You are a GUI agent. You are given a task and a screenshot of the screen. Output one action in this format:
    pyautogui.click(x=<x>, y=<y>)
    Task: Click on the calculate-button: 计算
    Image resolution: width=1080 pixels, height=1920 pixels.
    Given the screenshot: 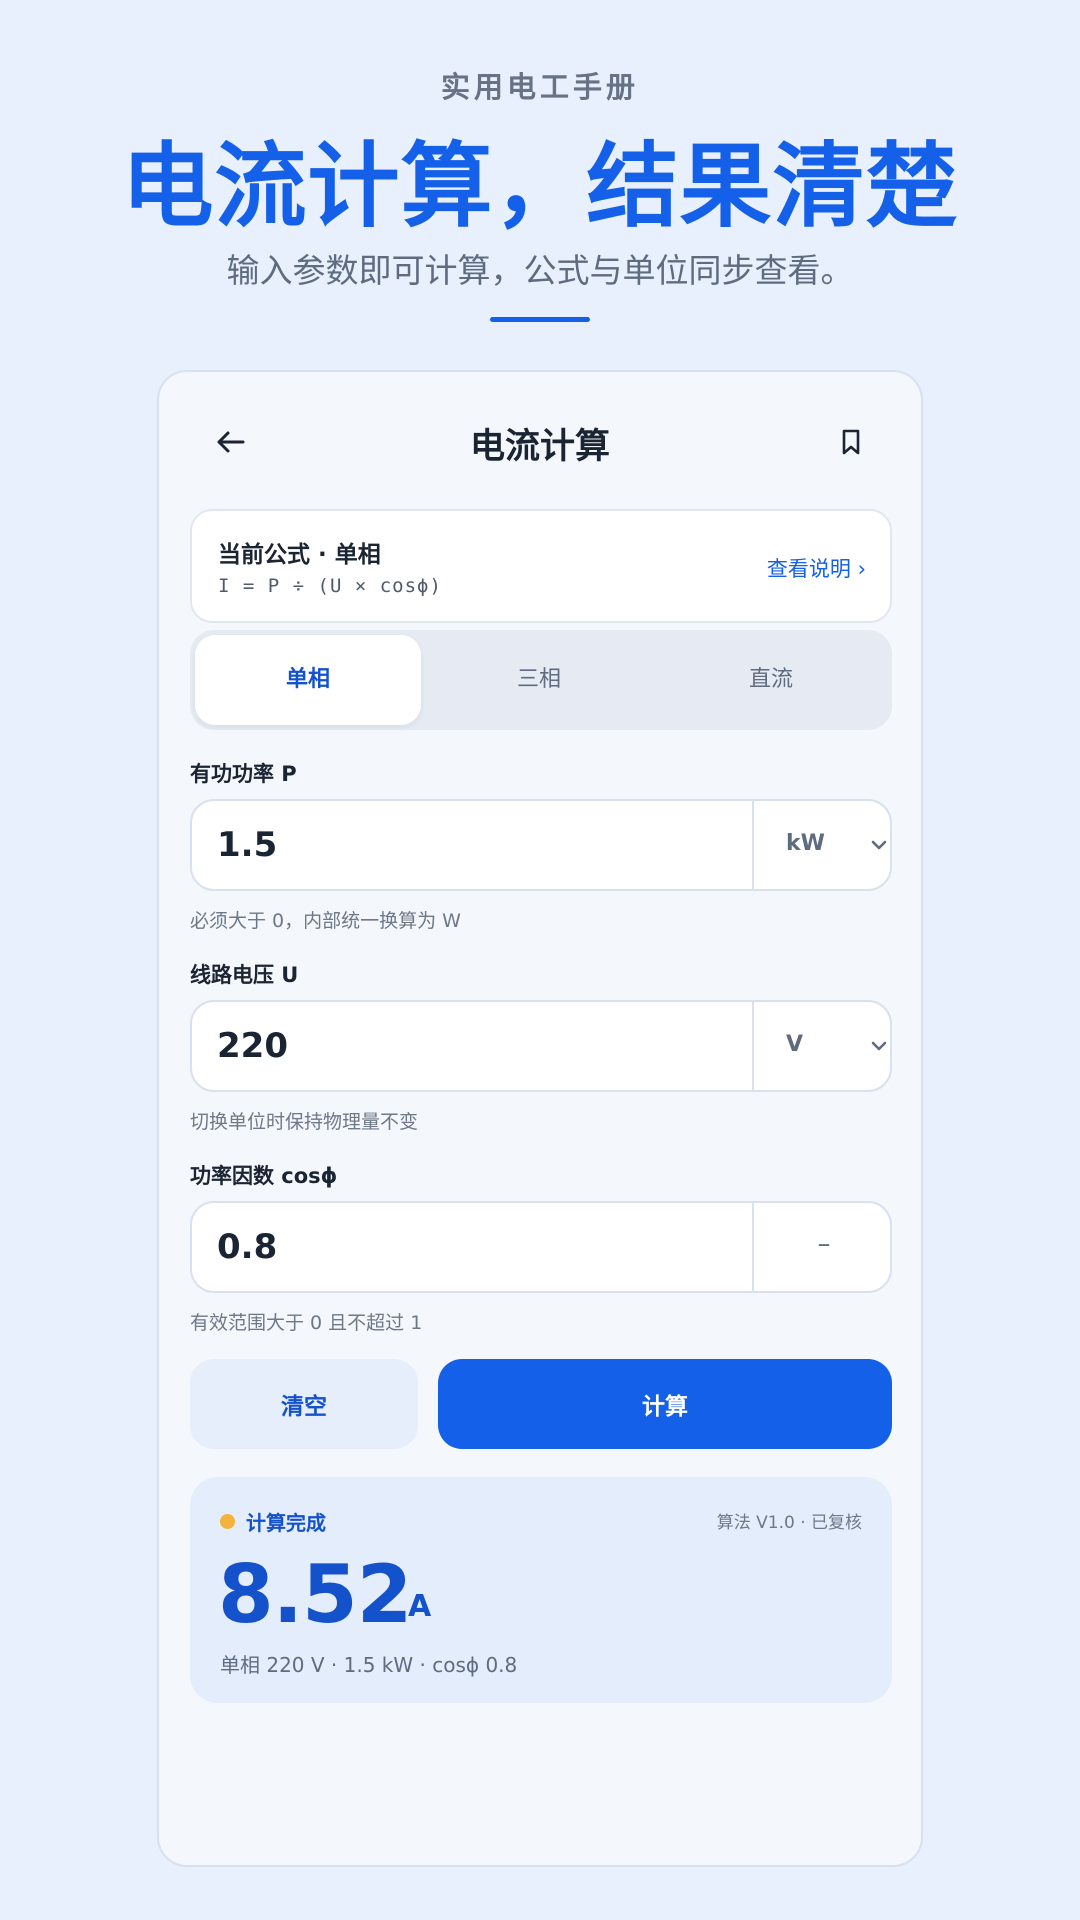 What is the action you would take?
    pyautogui.click(x=665, y=1404)
    